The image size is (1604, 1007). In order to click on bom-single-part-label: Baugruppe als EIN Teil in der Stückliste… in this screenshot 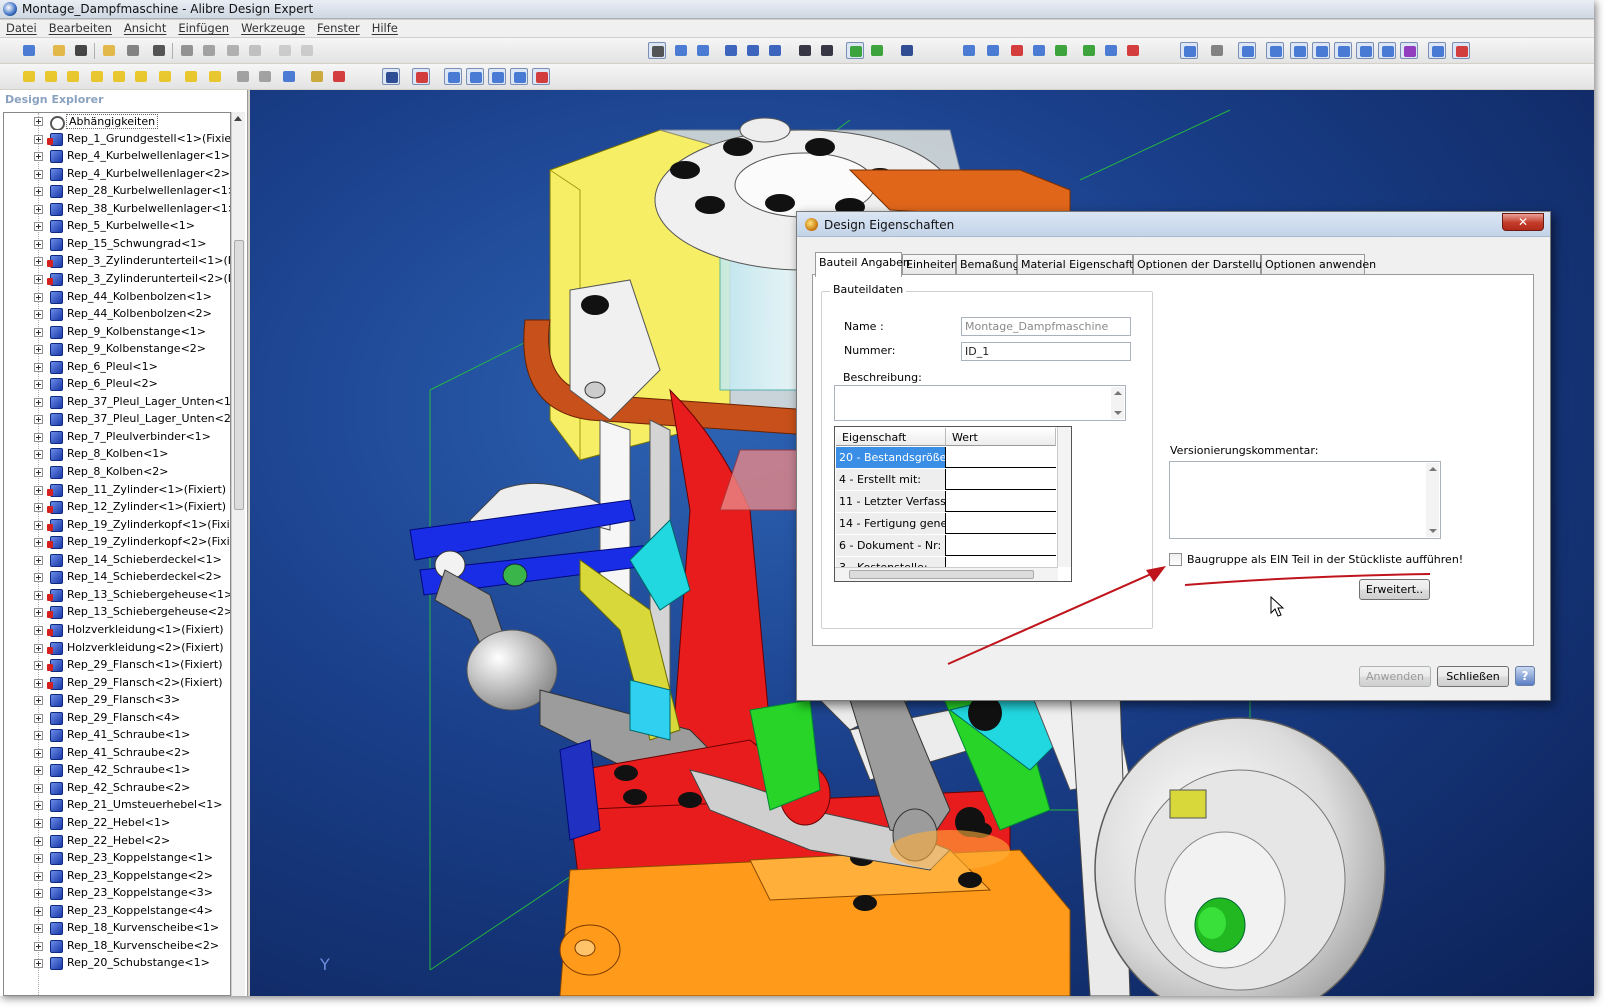, I will do `click(1325, 559)`.